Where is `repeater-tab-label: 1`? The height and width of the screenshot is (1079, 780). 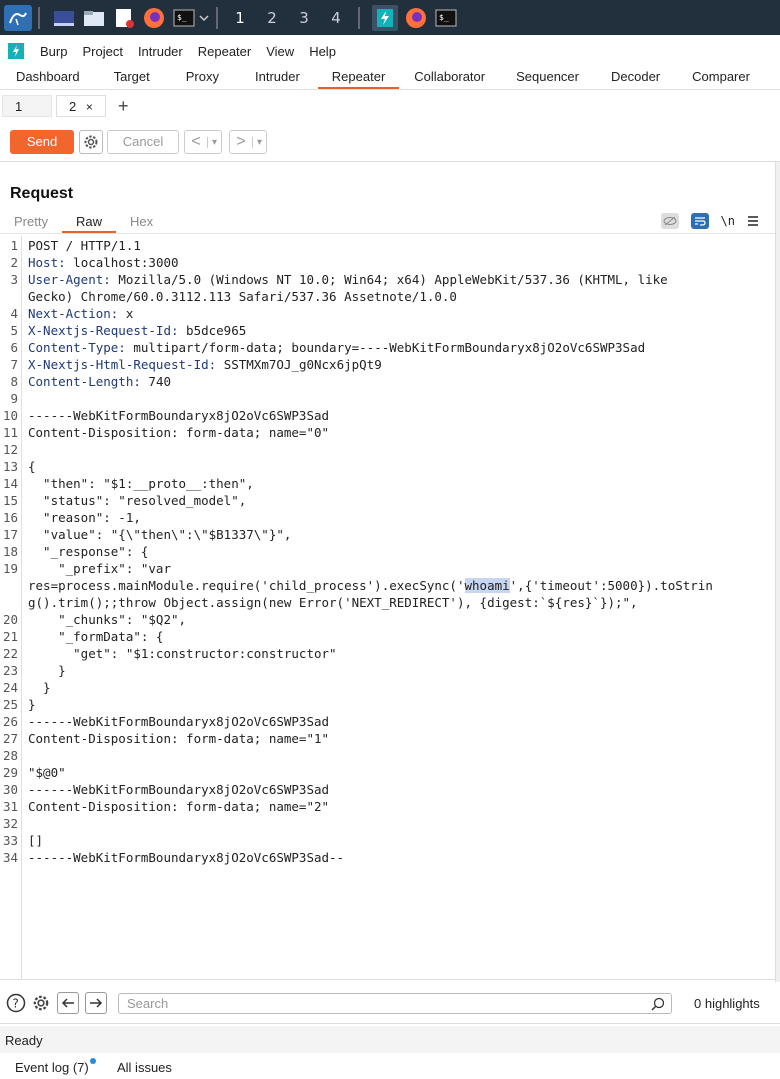
repeater-tab-label: 1 is located at coordinates (19, 106).